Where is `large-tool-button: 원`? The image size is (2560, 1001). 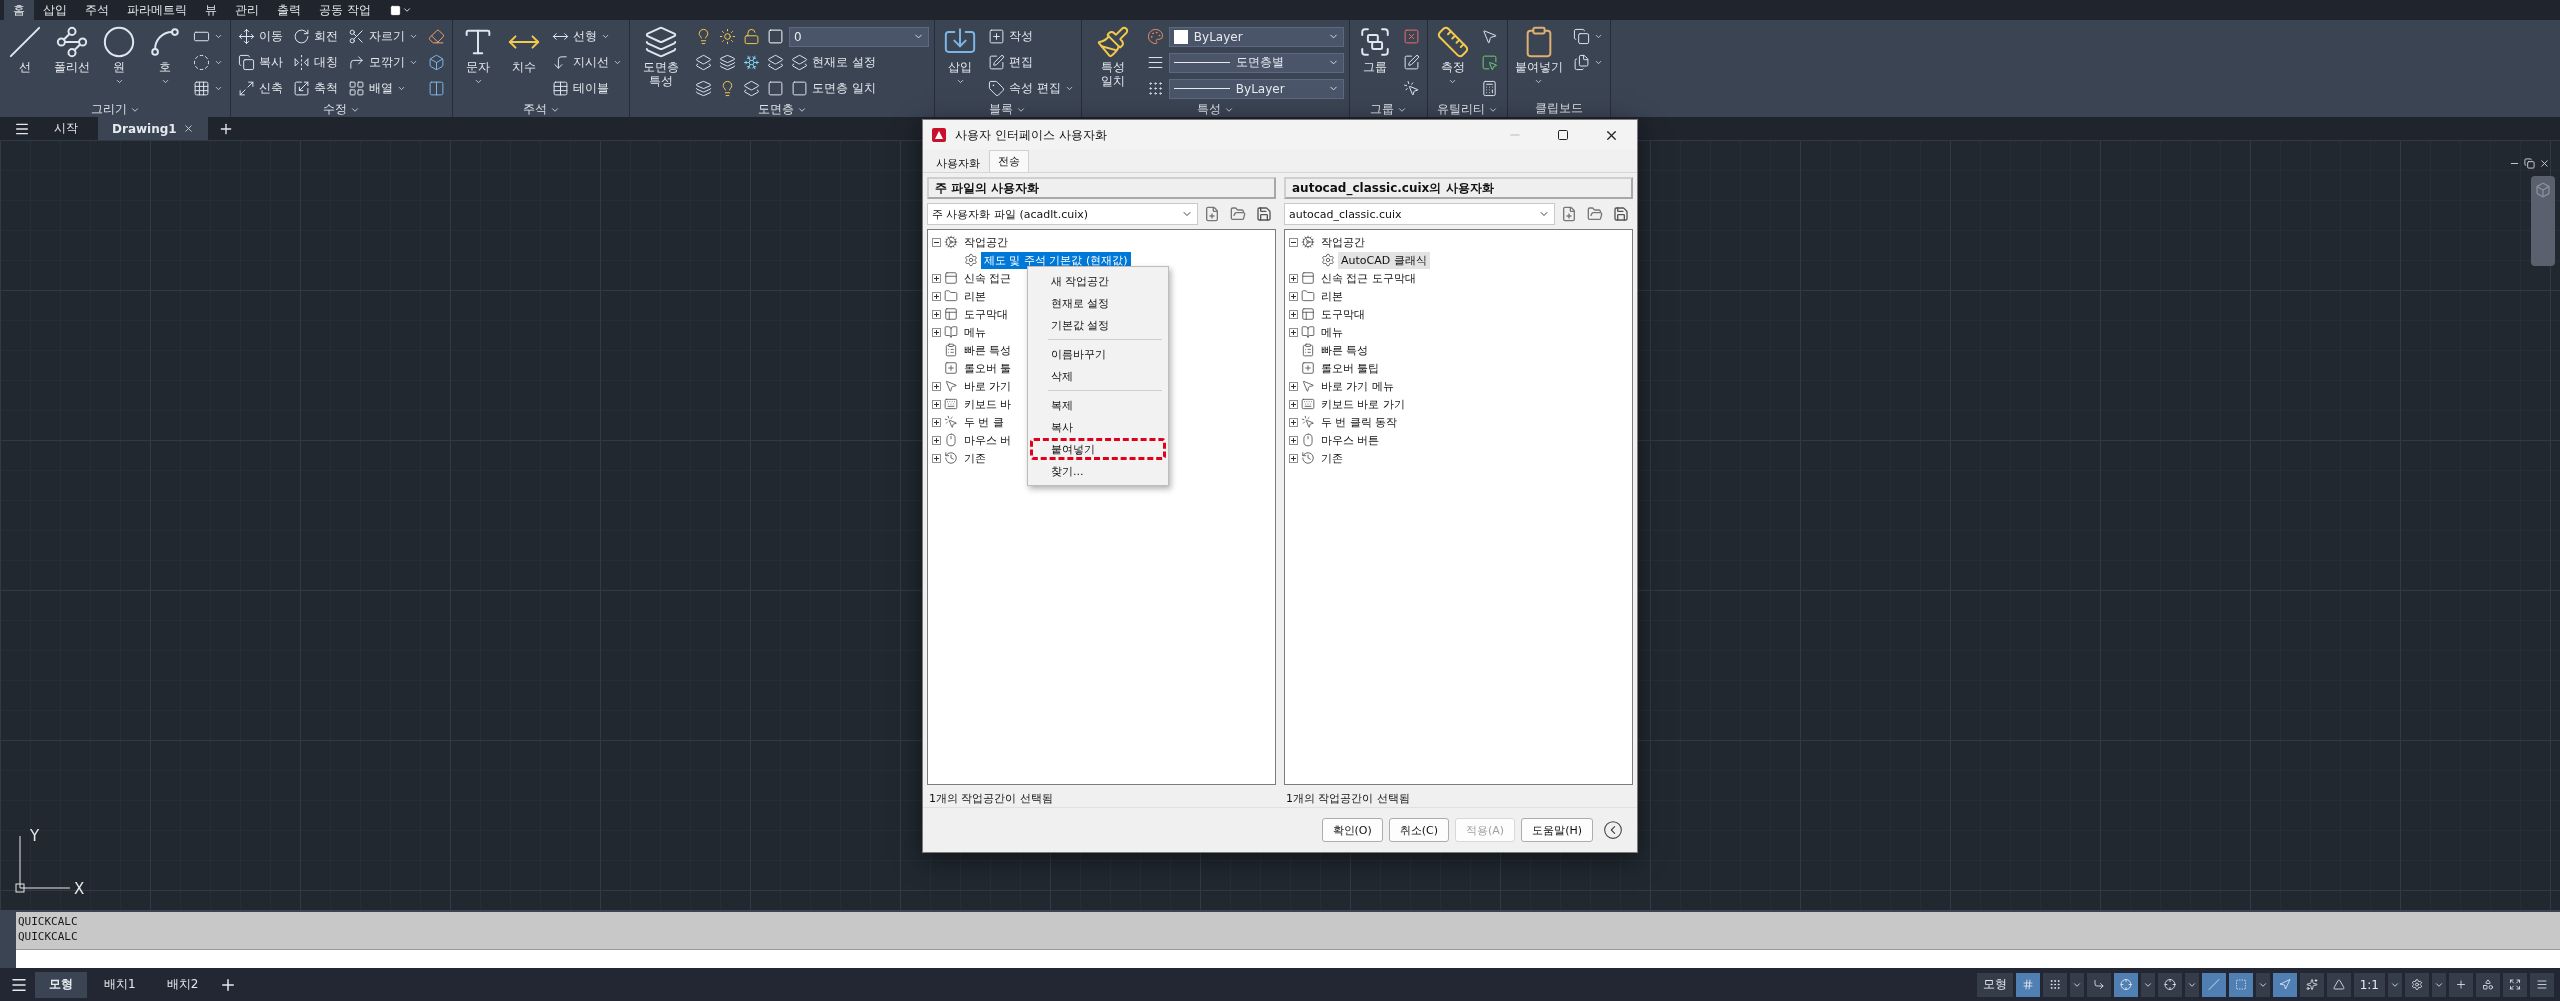
large-tool-button: 원 is located at coordinates (119, 55).